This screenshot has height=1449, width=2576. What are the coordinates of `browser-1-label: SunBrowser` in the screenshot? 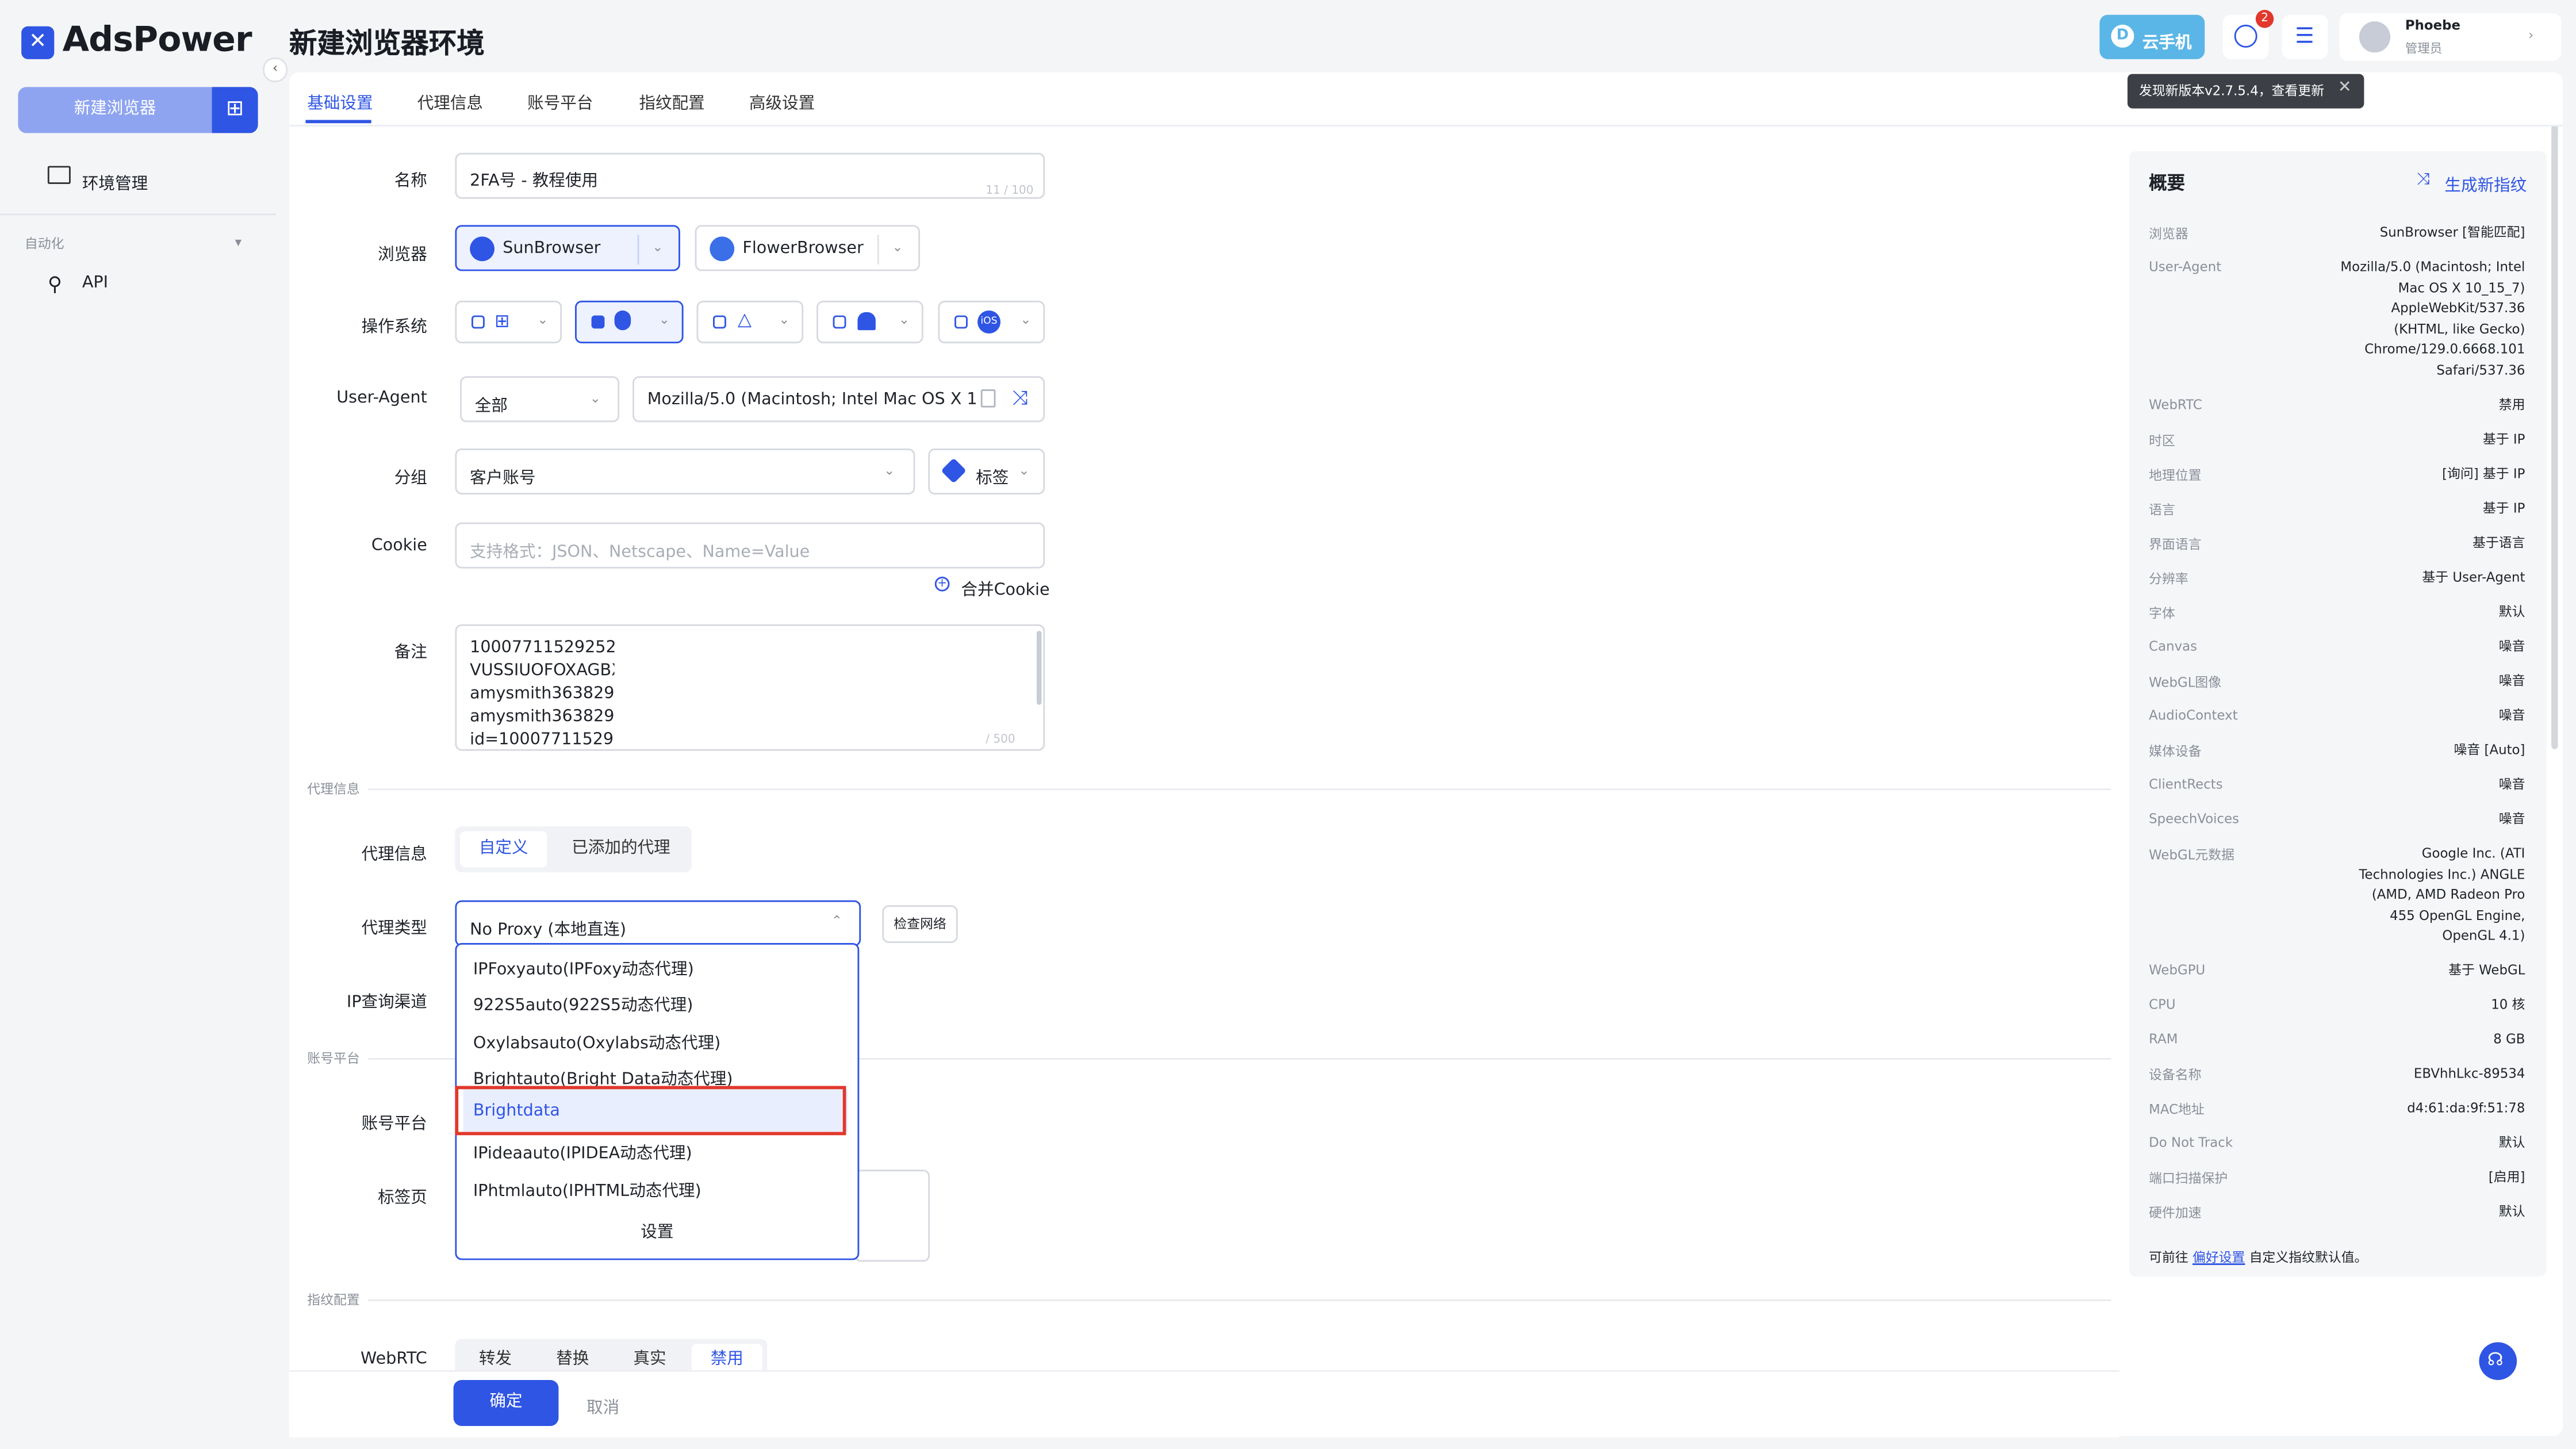 It's located at (552, 249).